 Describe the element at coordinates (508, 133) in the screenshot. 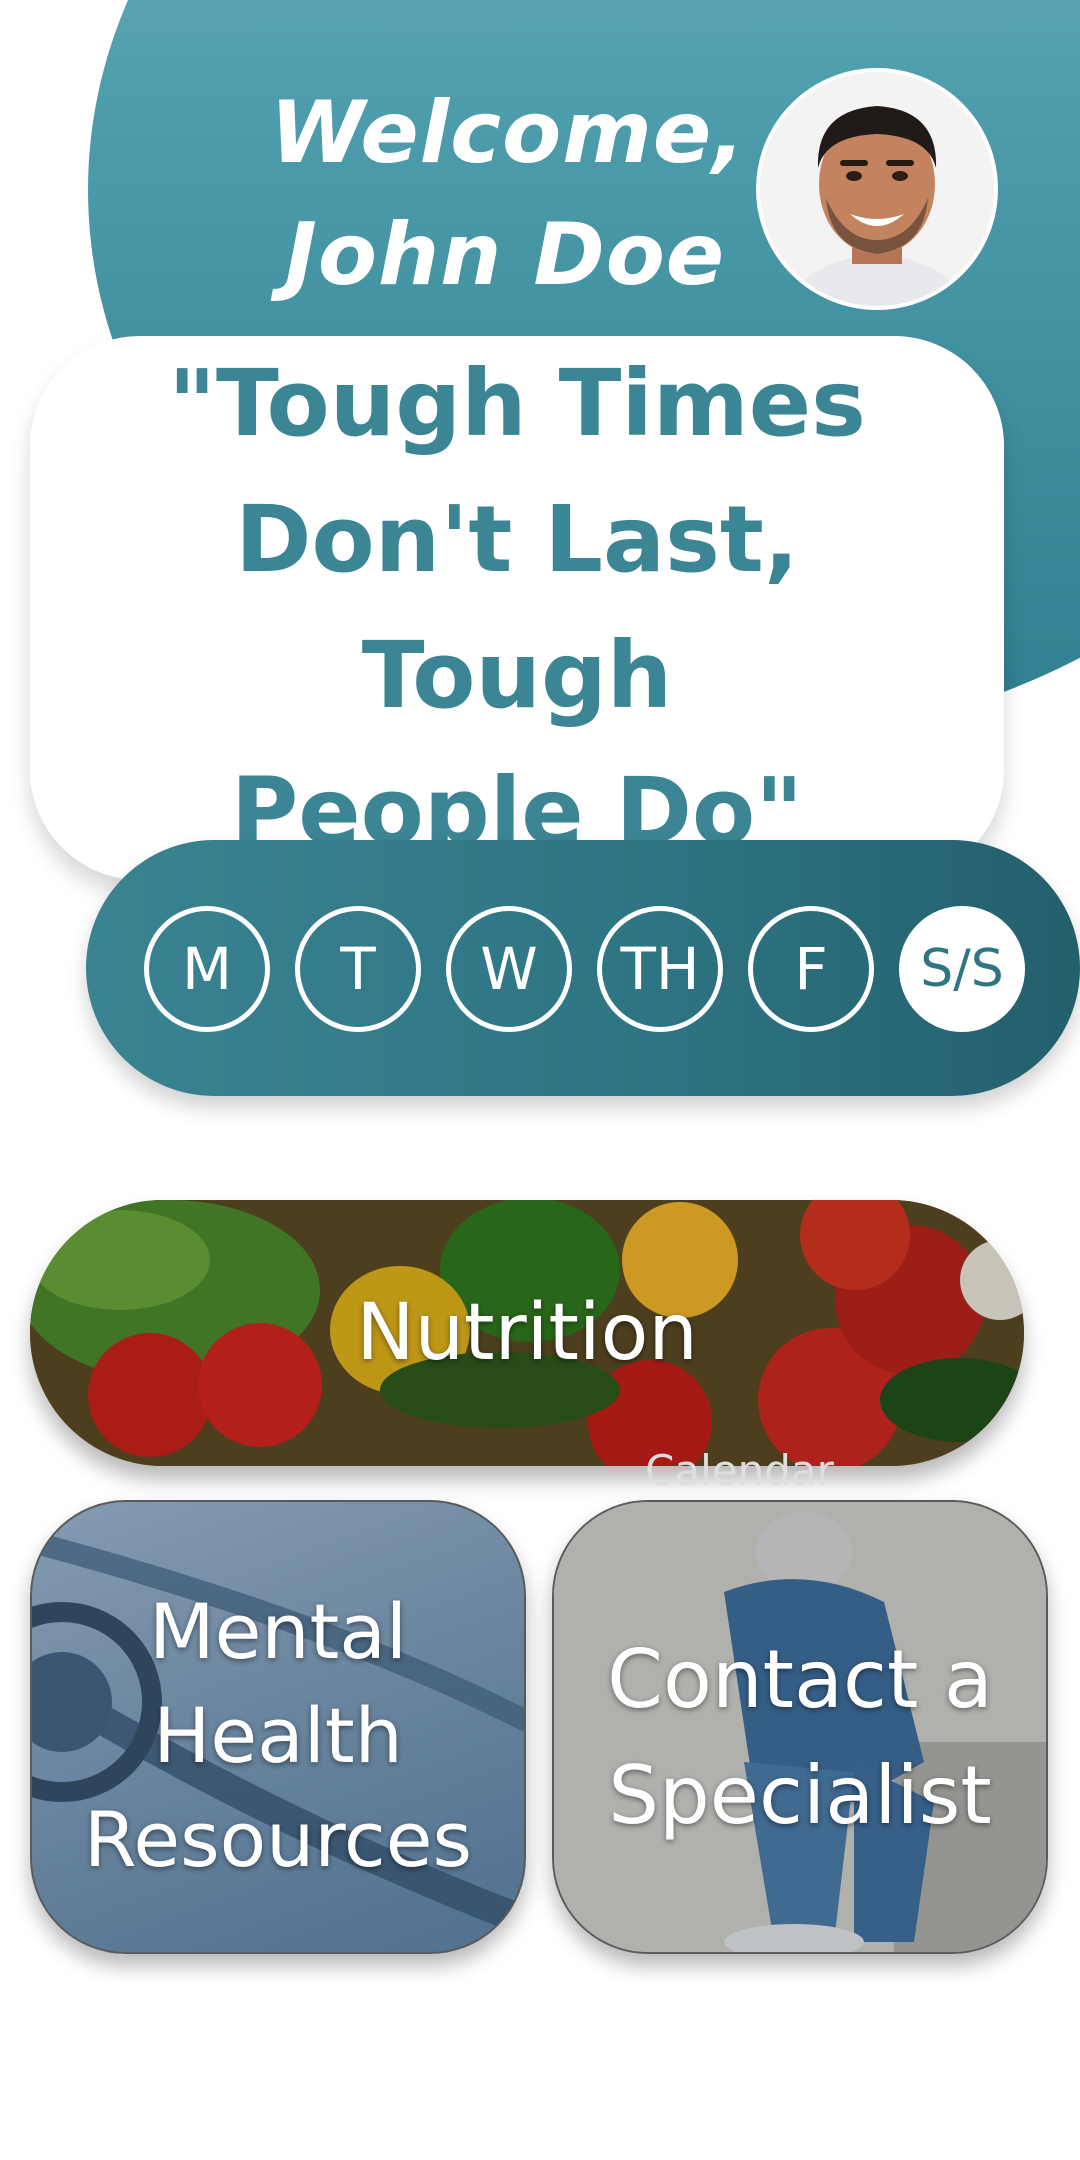

I see `welcome-greeting: Welcome,` at that location.